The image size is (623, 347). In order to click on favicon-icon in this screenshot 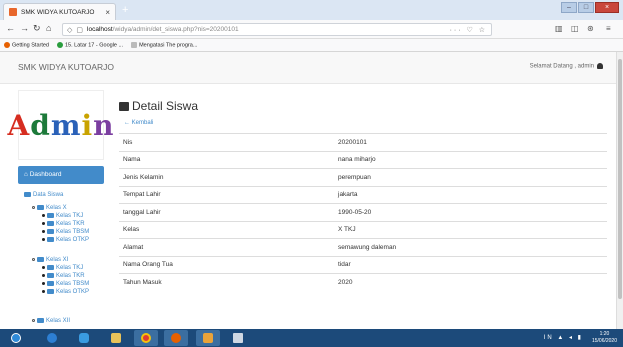, I will do `click(13, 12)`.